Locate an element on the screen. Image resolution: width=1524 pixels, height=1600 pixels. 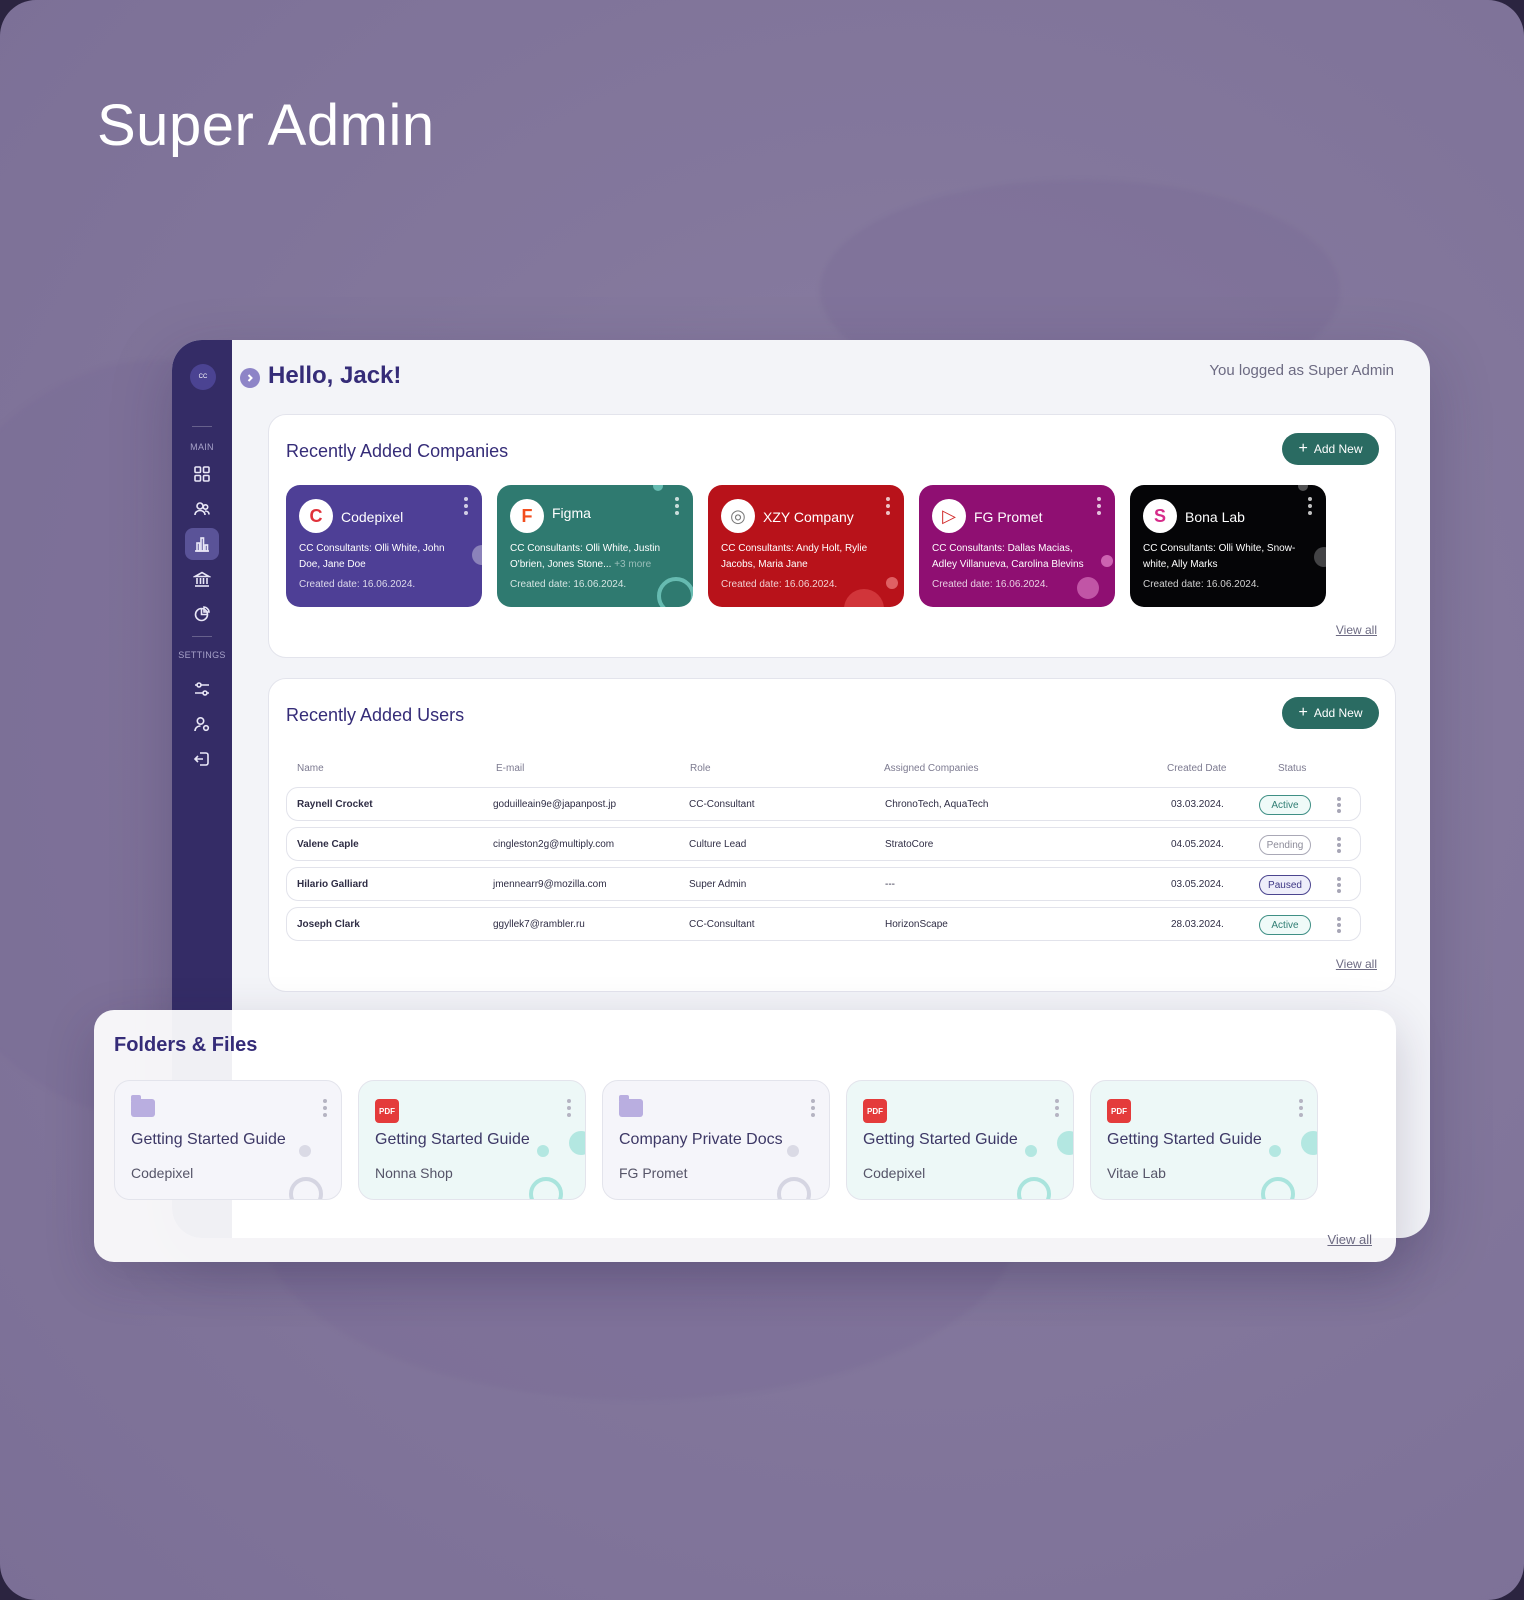
users-icon is located at coordinates (202, 509).